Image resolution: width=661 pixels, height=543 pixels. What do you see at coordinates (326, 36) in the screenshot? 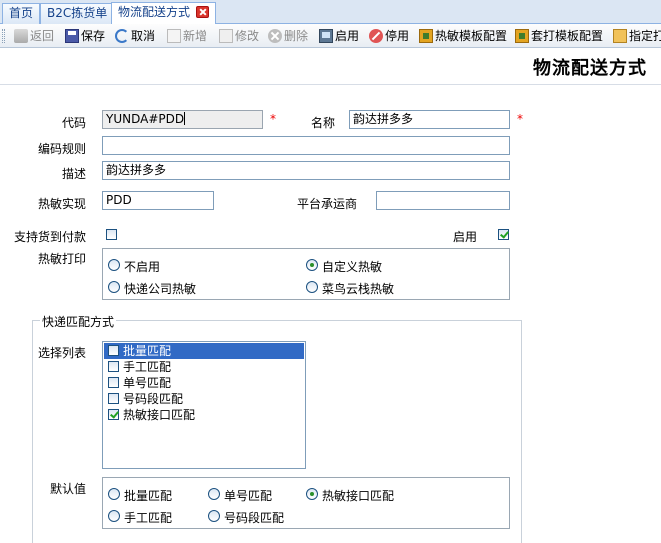
I see `enable-icon` at bounding box center [326, 36].